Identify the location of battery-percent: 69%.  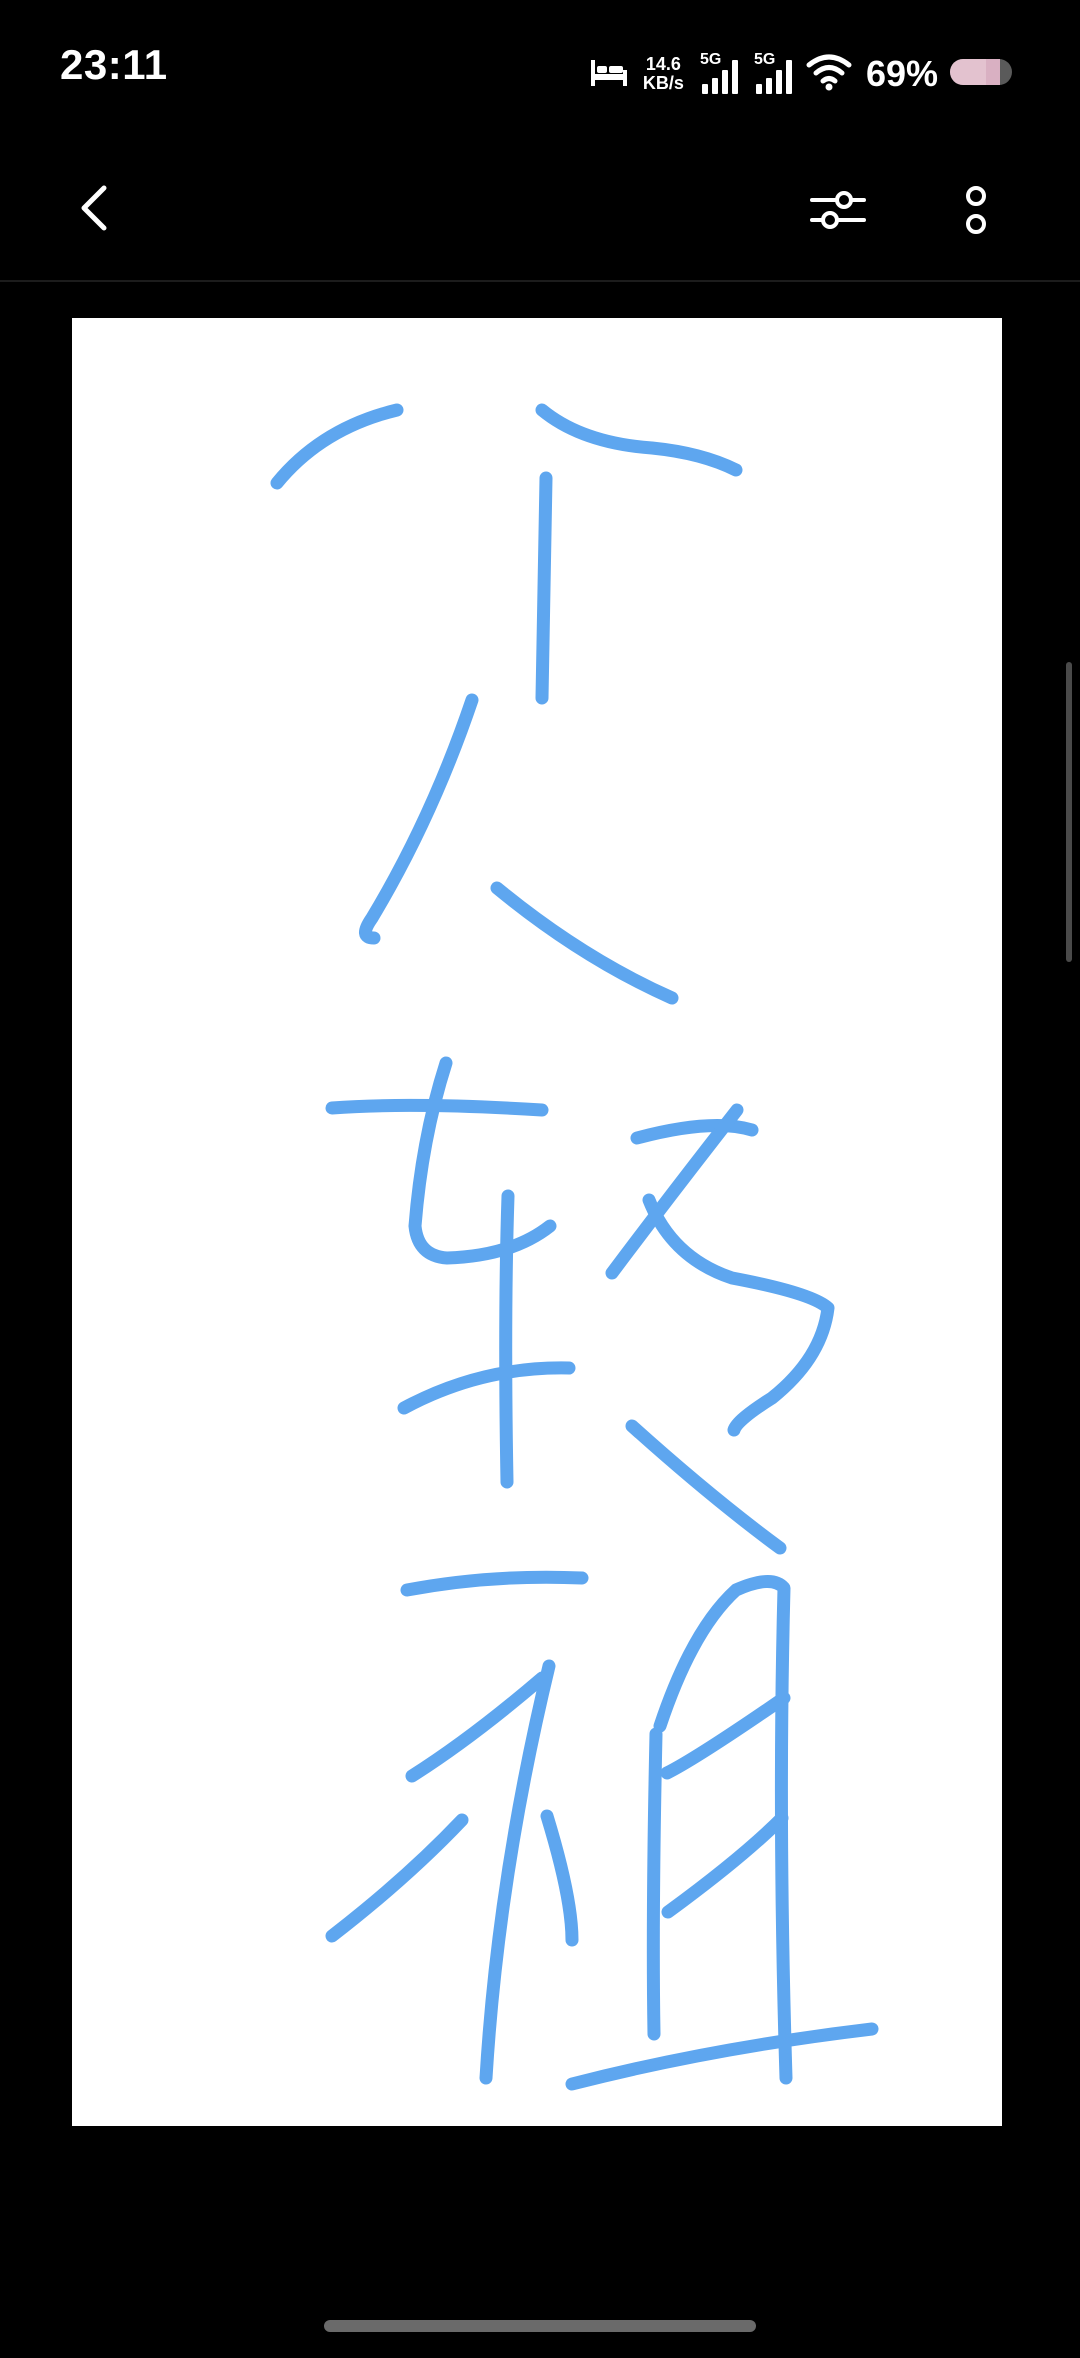
(901, 73).